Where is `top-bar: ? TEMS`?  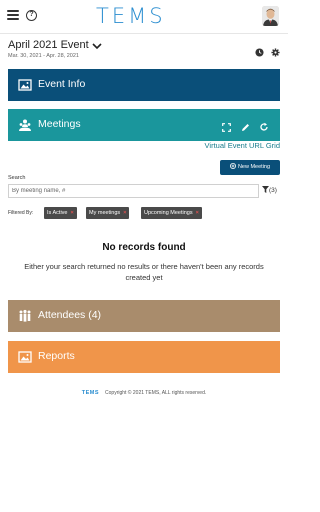
top-bar: ? TEMS is located at coordinates (144, 17).